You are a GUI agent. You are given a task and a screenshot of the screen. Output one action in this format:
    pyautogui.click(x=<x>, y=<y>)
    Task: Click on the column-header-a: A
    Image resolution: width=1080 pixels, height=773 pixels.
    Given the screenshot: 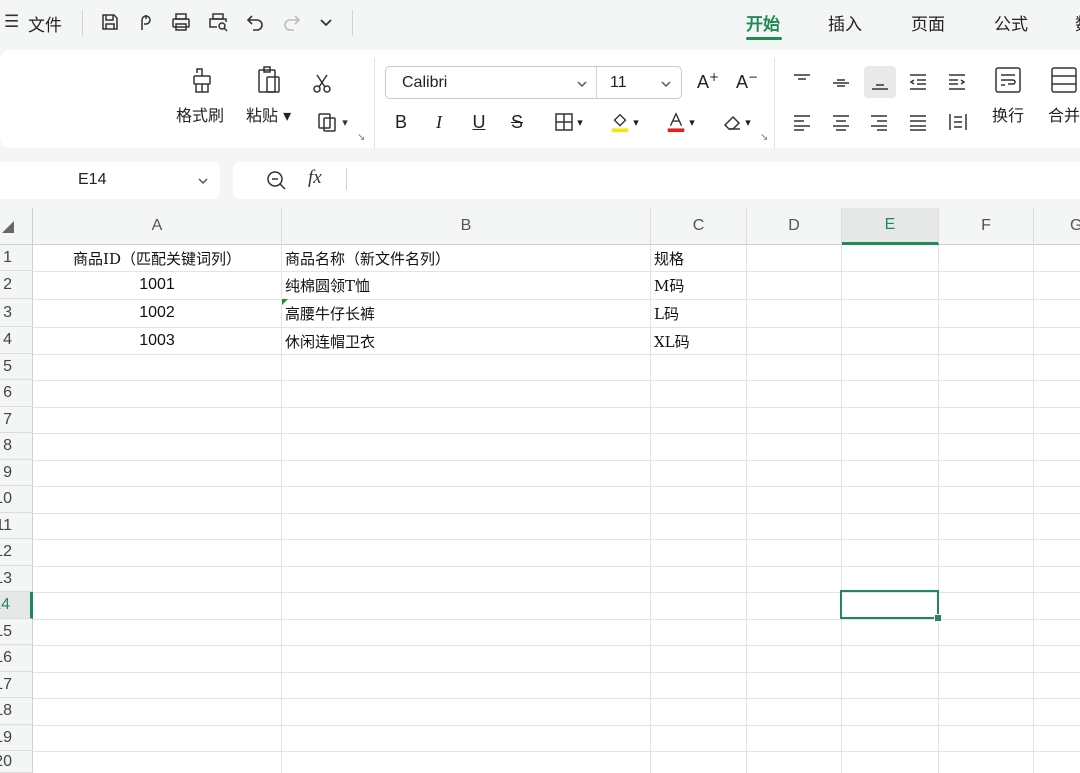 What is the action you would take?
    pyautogui.click(x=157, y=226)
    